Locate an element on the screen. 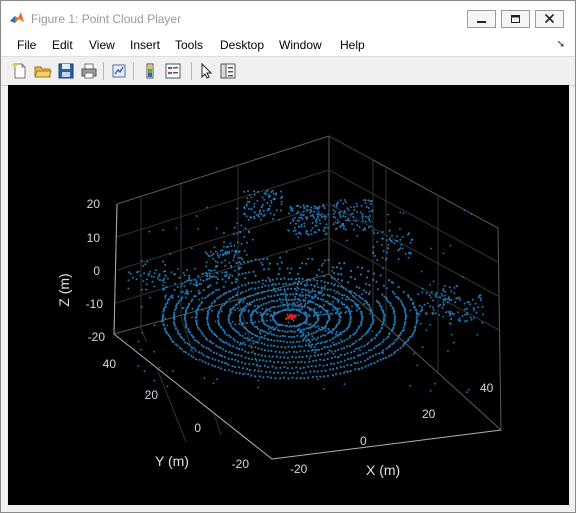 This screenshot has width=576, height=513. menu-help: Help is located at coordinates (352, 45).